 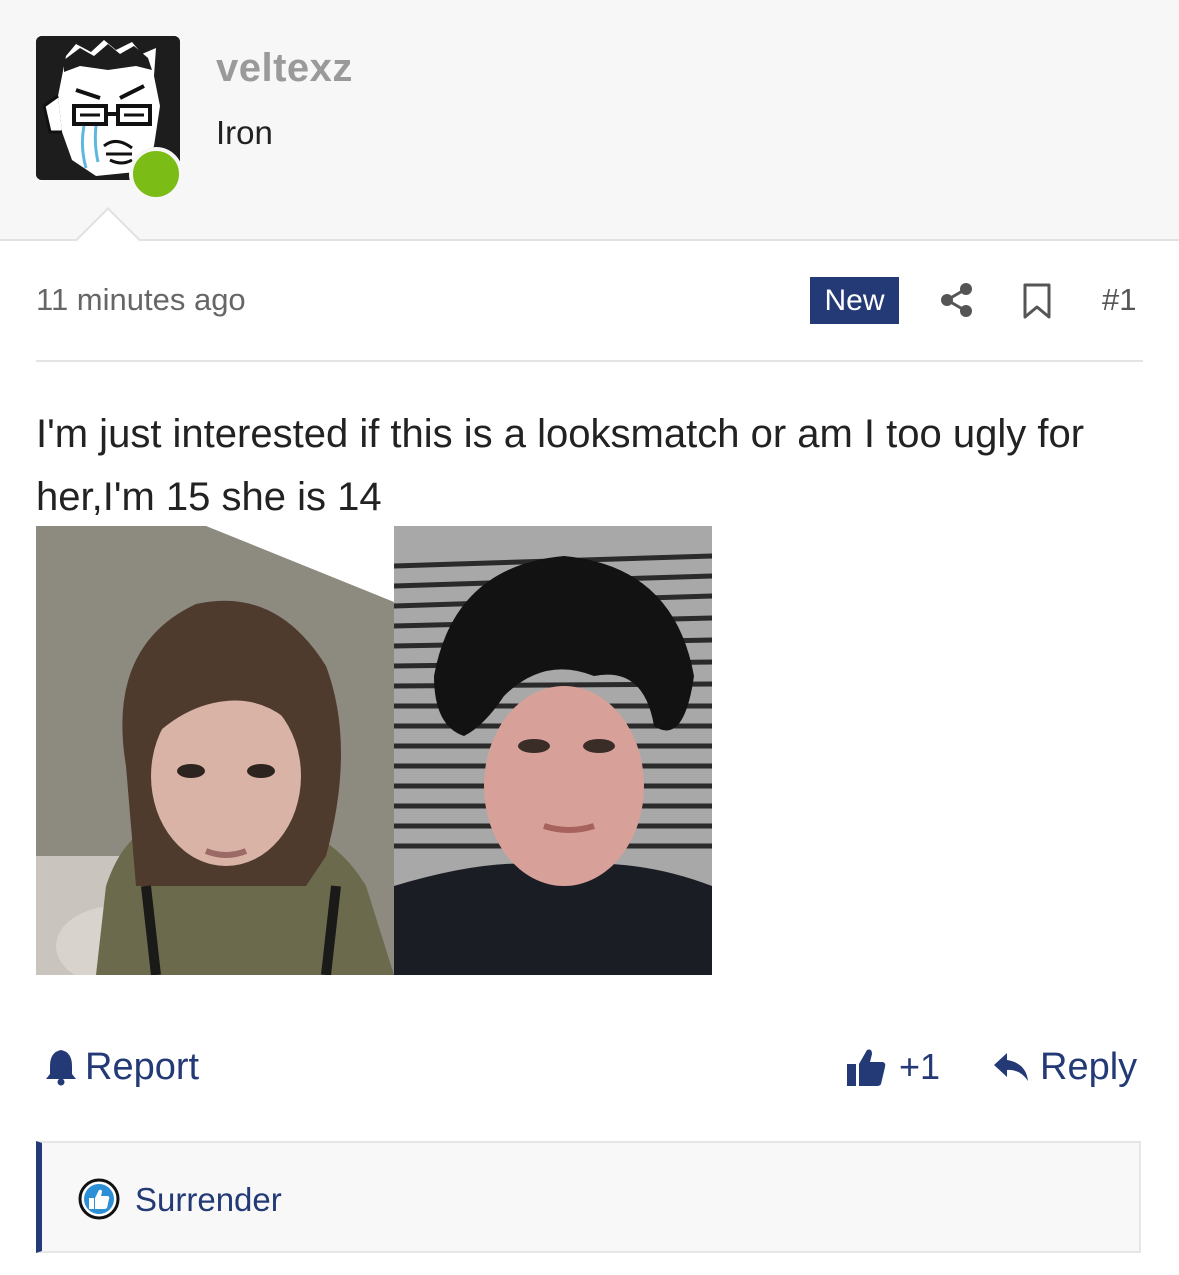 I want to click on report-button: Report, so click(x=122, y=1067).